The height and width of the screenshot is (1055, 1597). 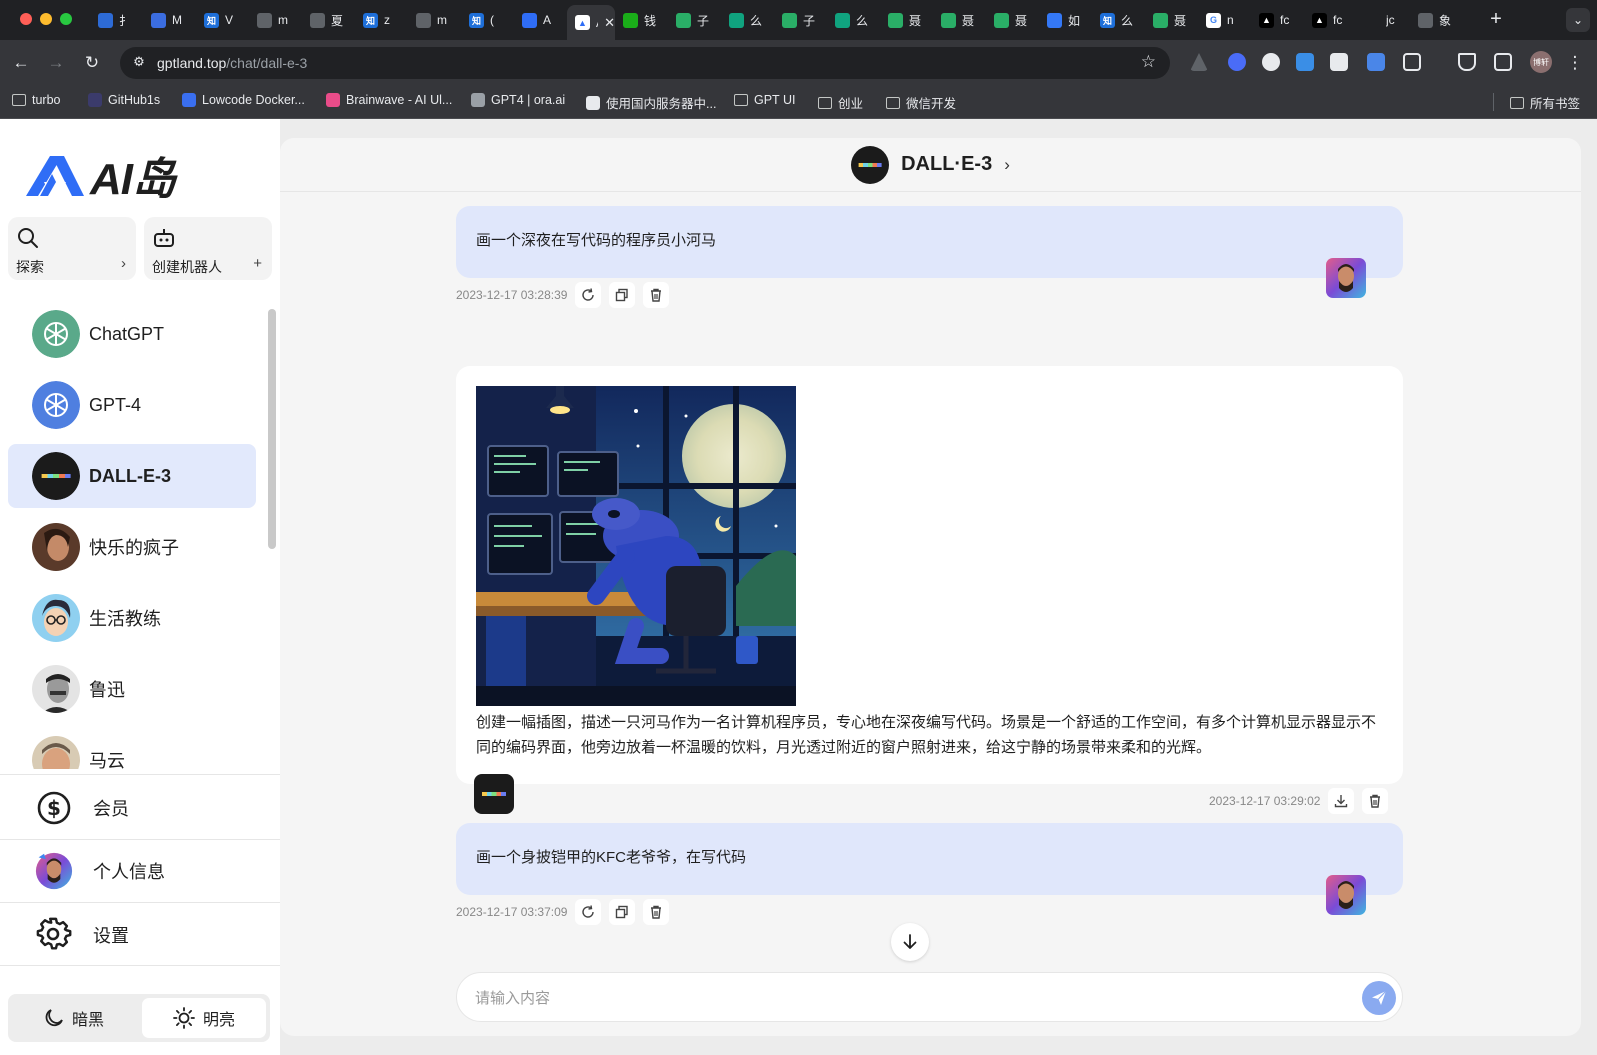 I want to click on reload-icon: ↻, so click(x=92, y=63).